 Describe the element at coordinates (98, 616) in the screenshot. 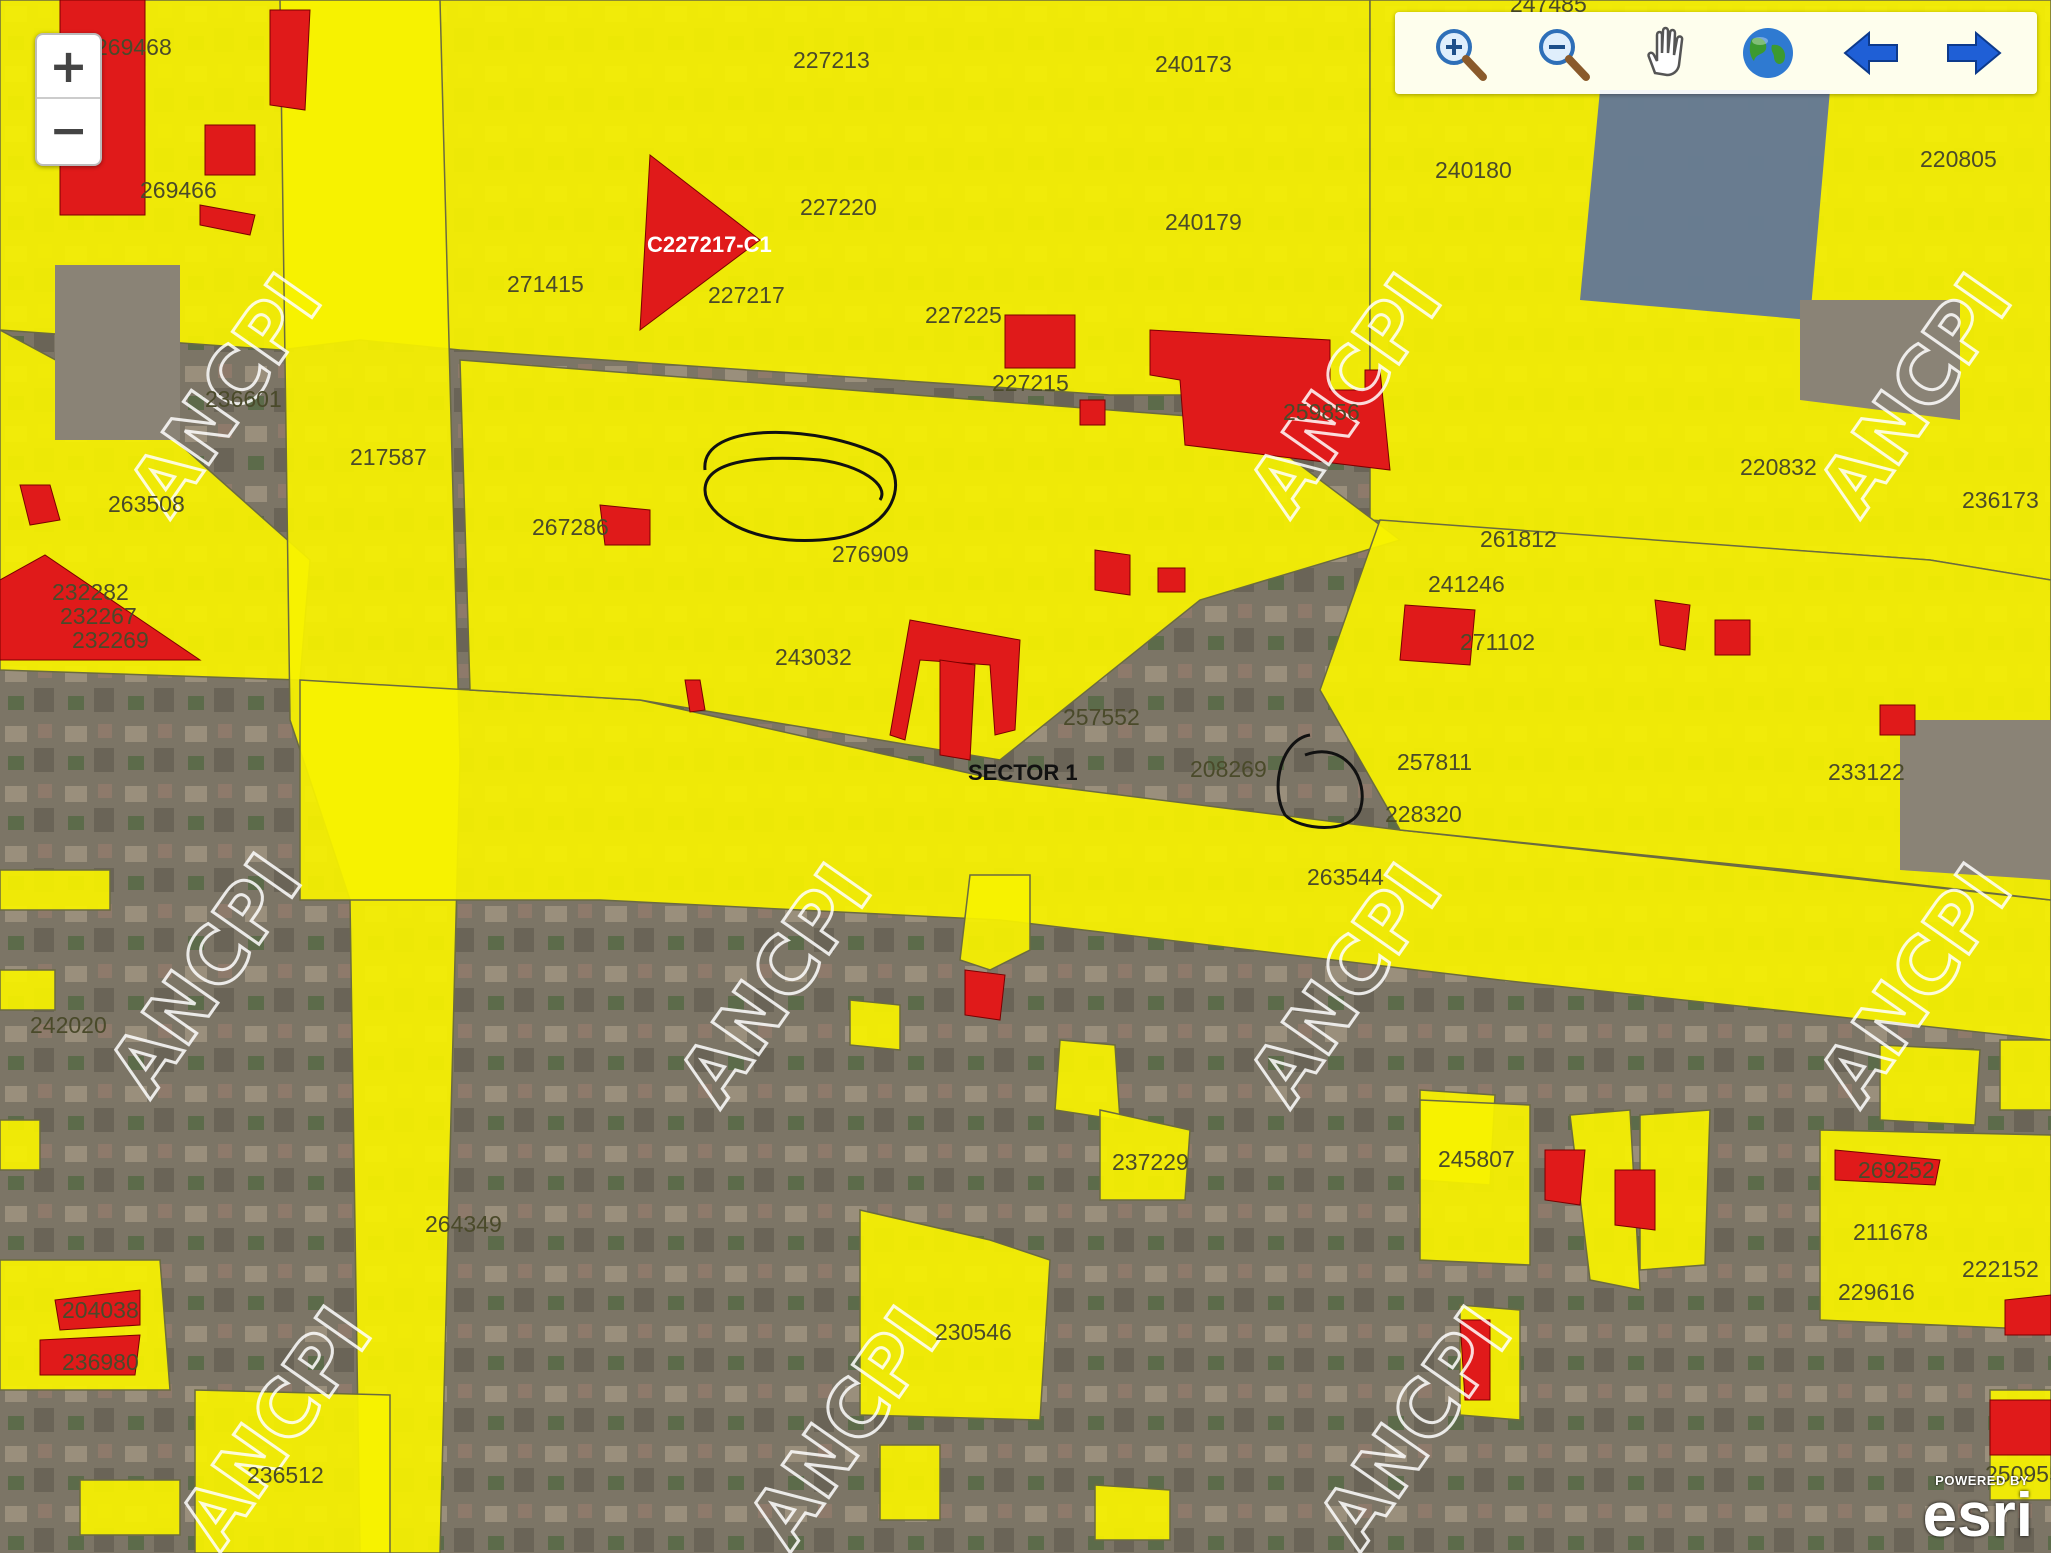

I see `parcel-label: 232267` at that location.